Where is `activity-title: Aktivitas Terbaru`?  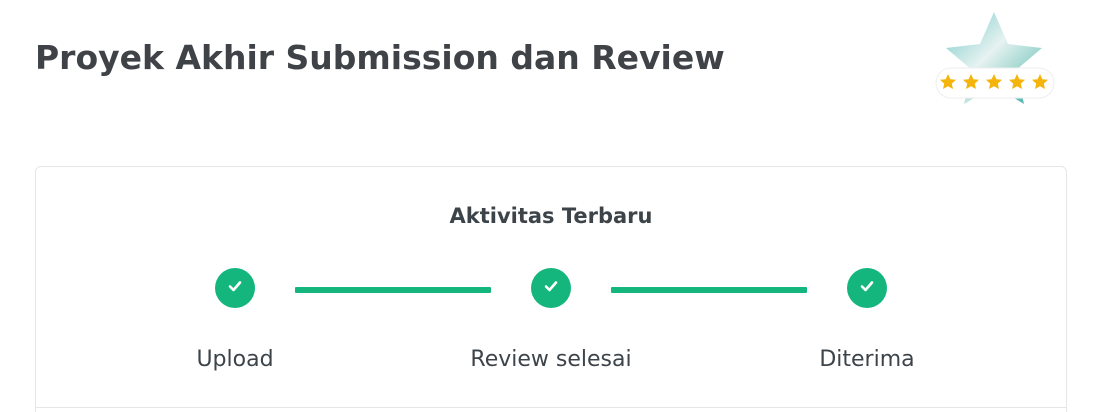 activity-title: Aktivitas Terbaru is located at coordinates (551, 216).